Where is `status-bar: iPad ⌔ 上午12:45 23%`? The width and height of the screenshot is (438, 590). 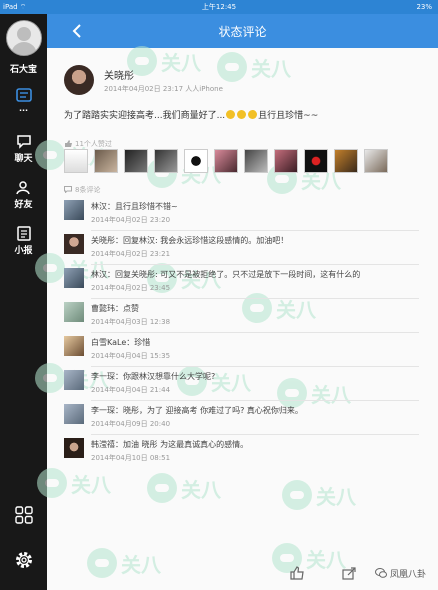 status-bar: iPad ⌔ 上午12:45 23% is located at coordinates (219, 7).